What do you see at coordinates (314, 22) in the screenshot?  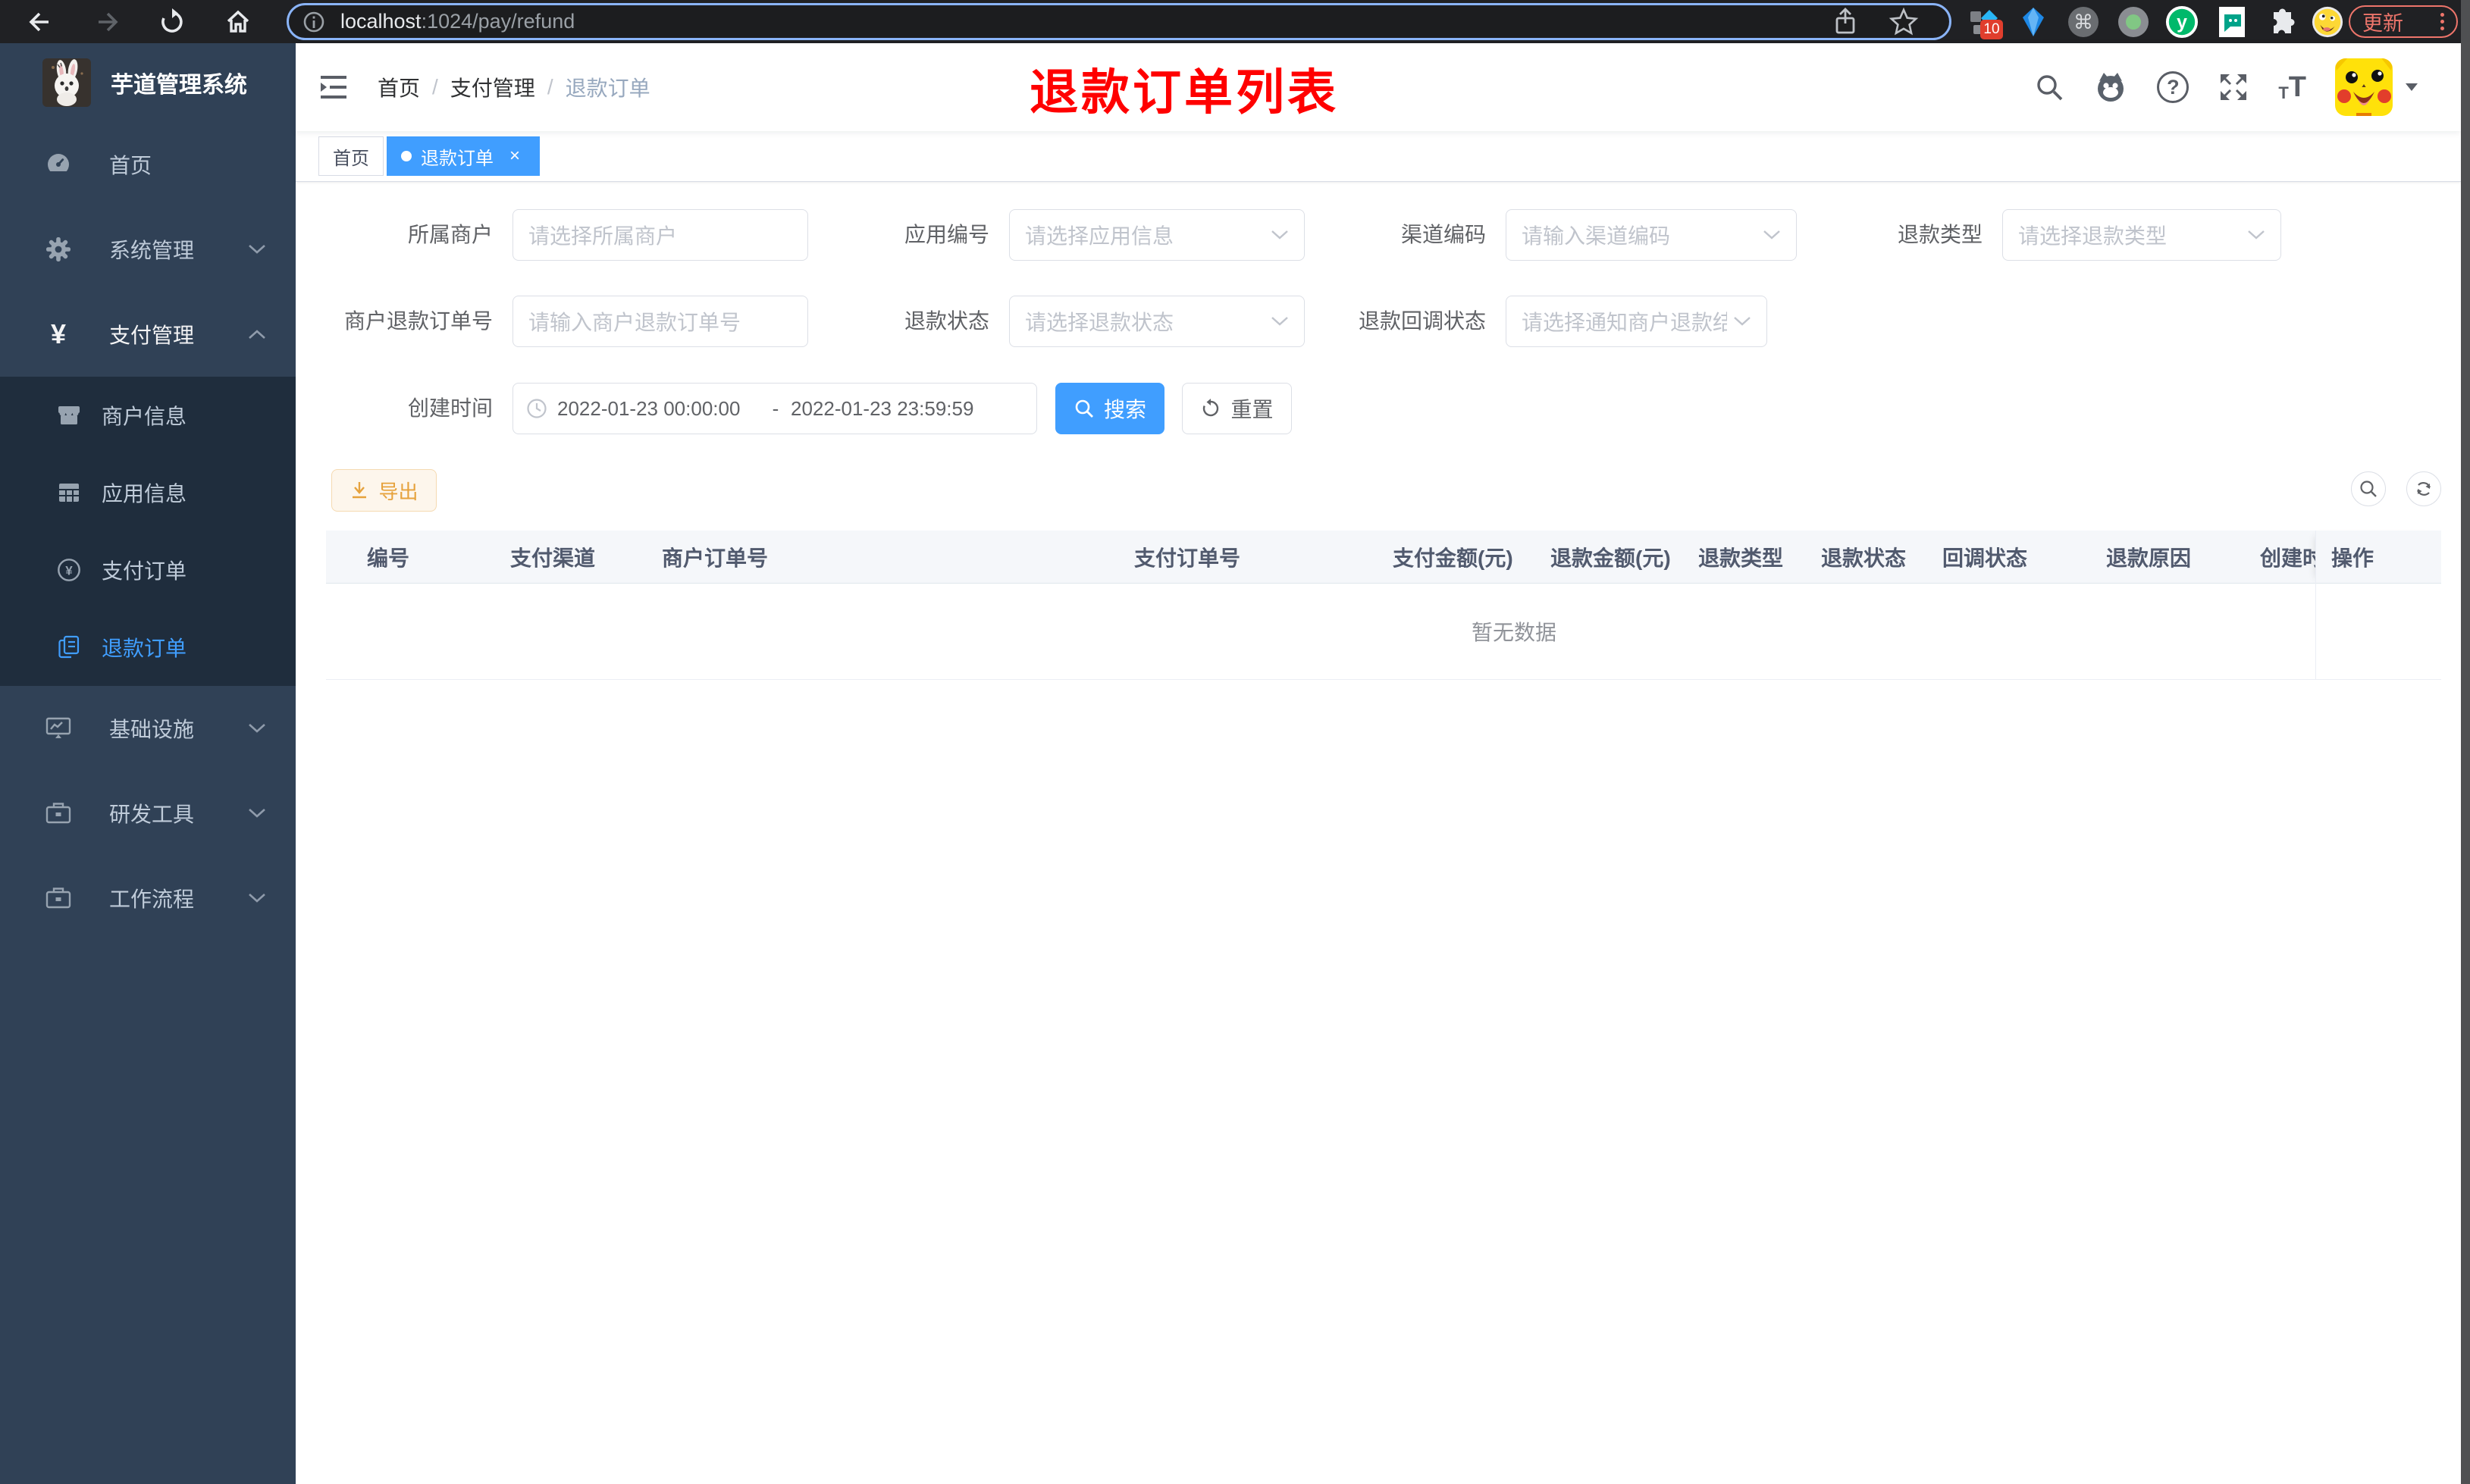 I see `site-info-icon` at bounding box center [314, 22].